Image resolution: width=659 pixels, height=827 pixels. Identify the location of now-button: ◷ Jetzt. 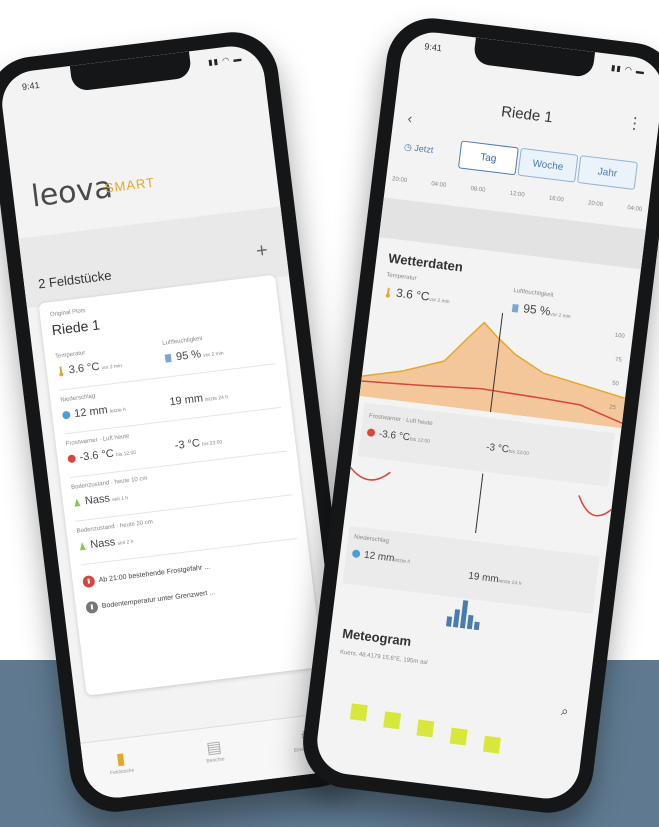
(418, 149).